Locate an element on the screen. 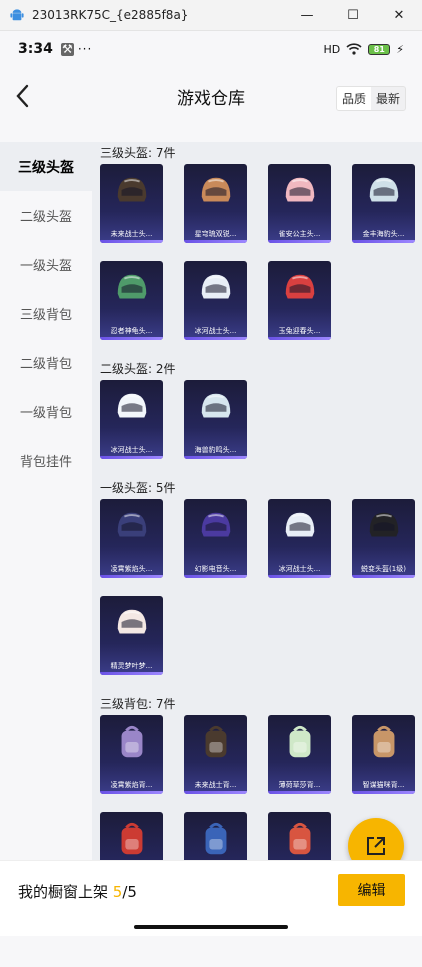  sort-toggle: 品质 最新 is located at coordinates (370, 98).